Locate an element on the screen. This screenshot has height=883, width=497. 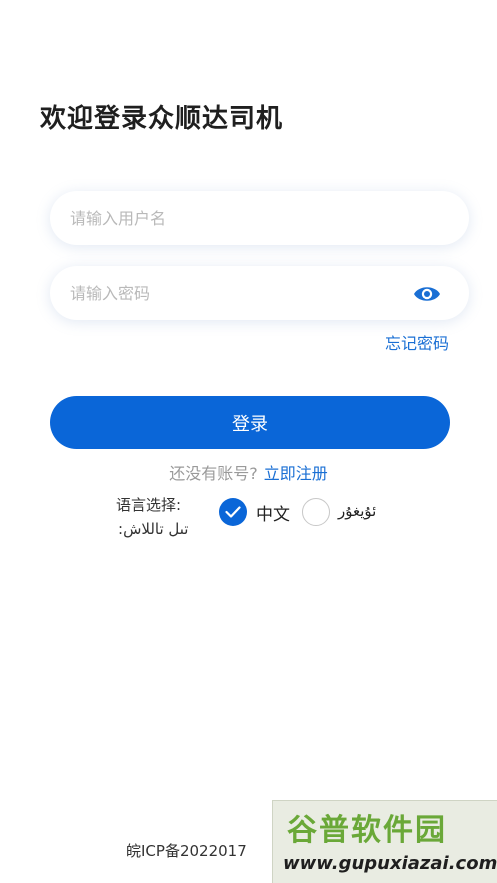
page-title: 欢迎登录众顺达司机 is located at coordinates (162, 119).